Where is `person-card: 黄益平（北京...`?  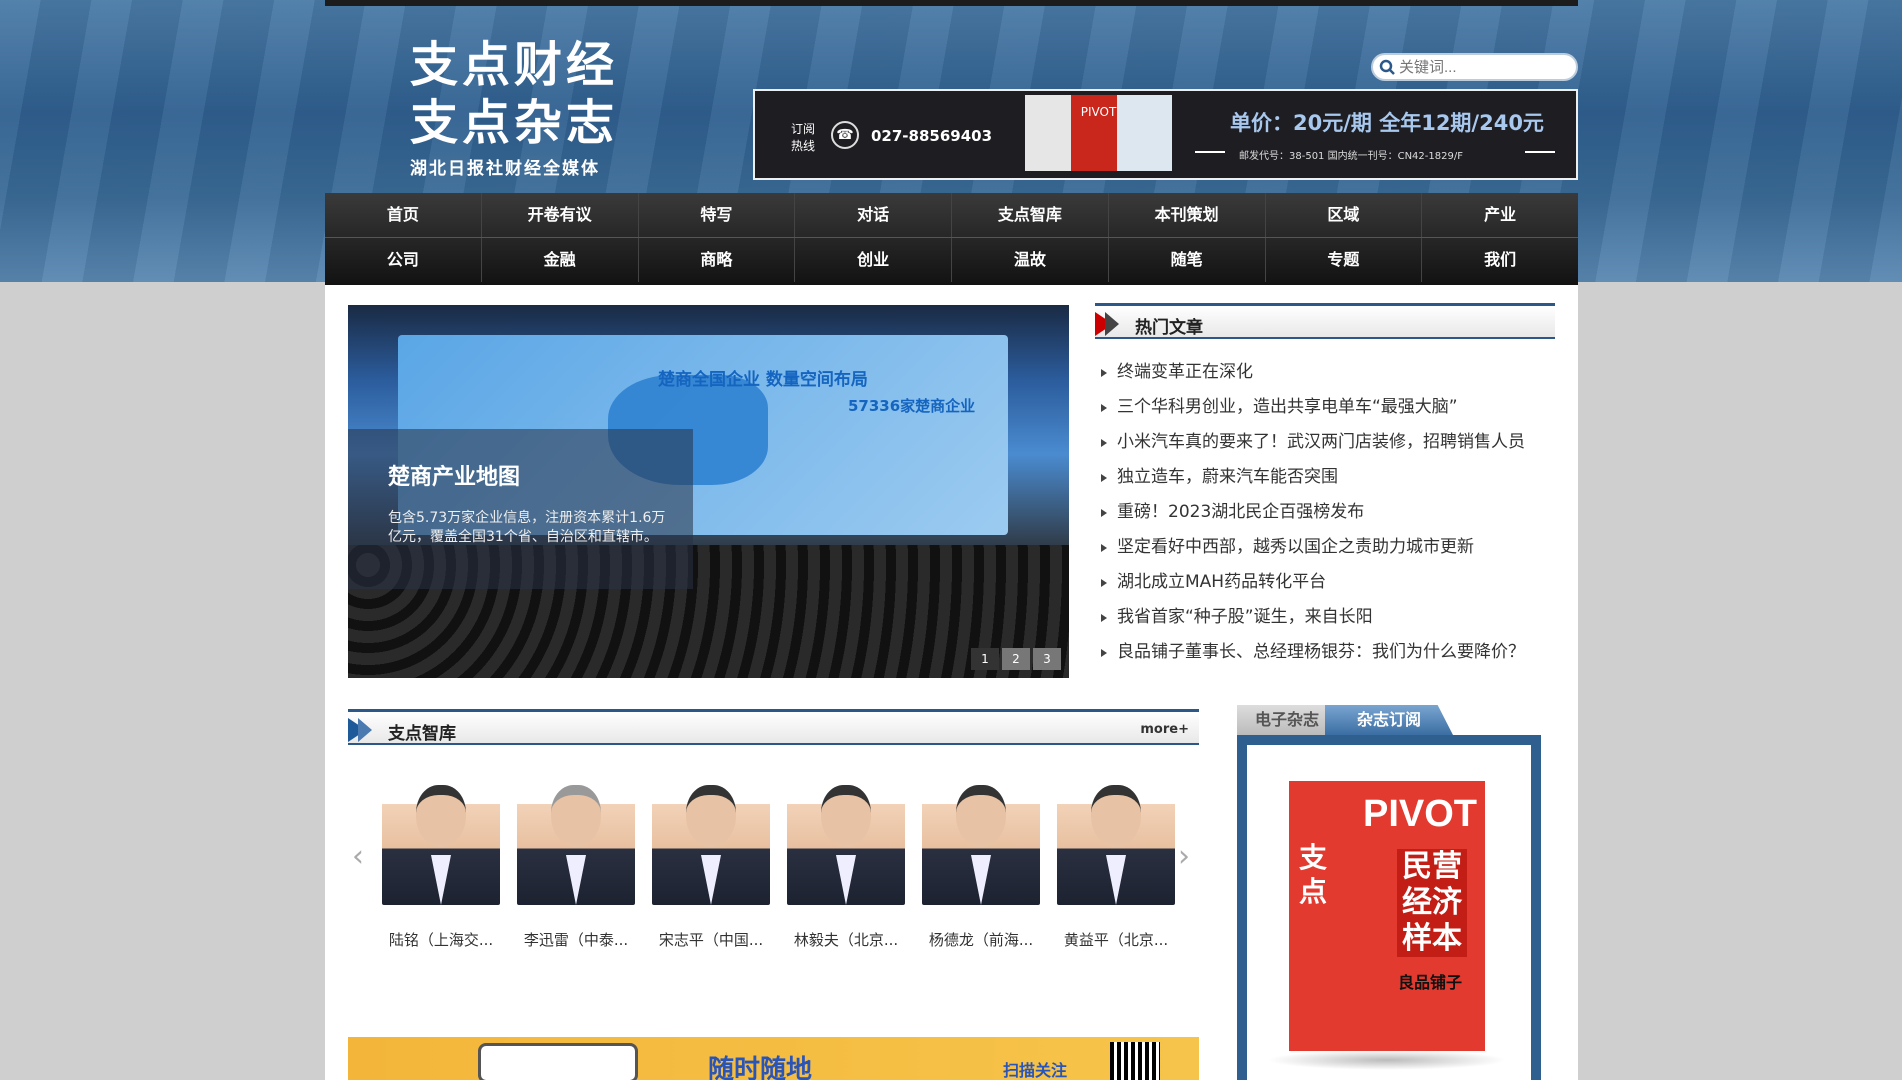
person-card: 黄益平（北京... is located at coordinates (1116, 864).